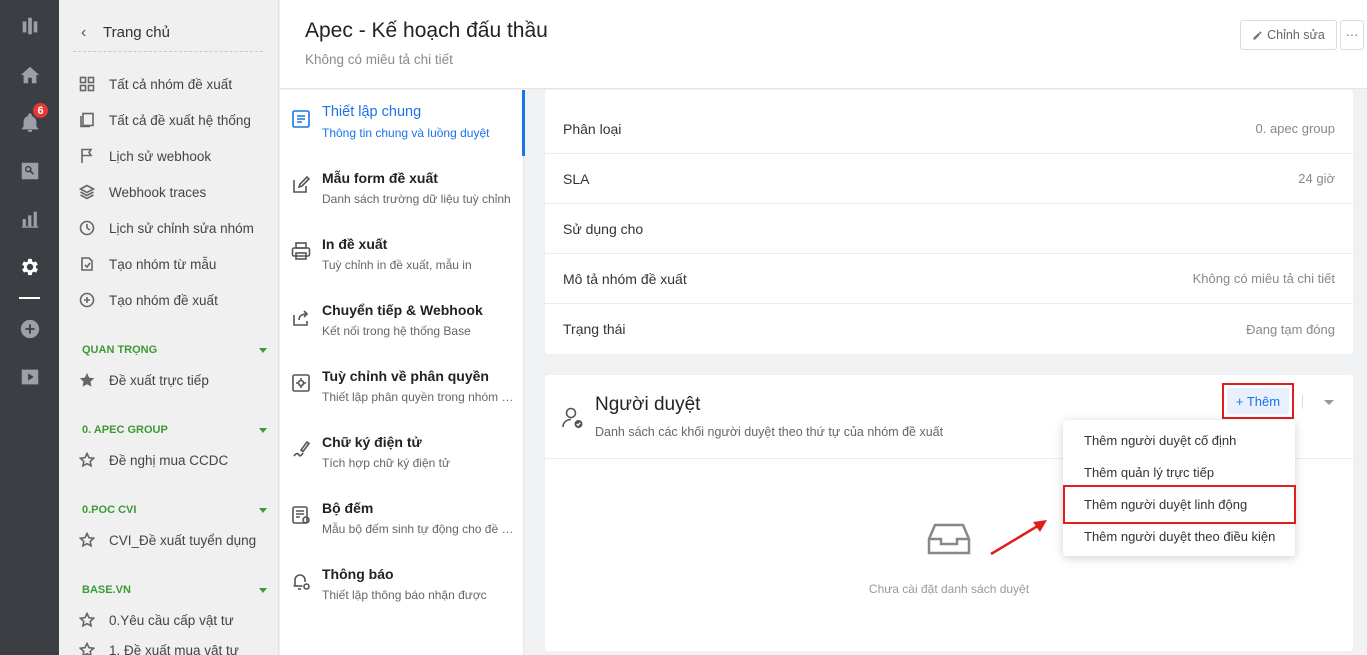 The height and width of the screenshot is (655, 1367). I want to click on section-header-poc-cvi: 0.POC CVI, so click(168, 510).